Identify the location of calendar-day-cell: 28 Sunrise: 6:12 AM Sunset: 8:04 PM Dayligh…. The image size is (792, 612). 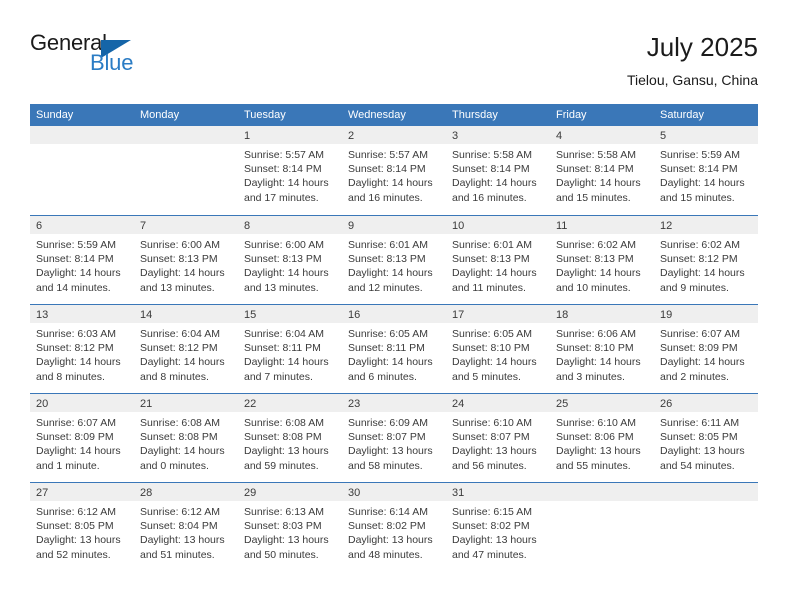
(186, 527).